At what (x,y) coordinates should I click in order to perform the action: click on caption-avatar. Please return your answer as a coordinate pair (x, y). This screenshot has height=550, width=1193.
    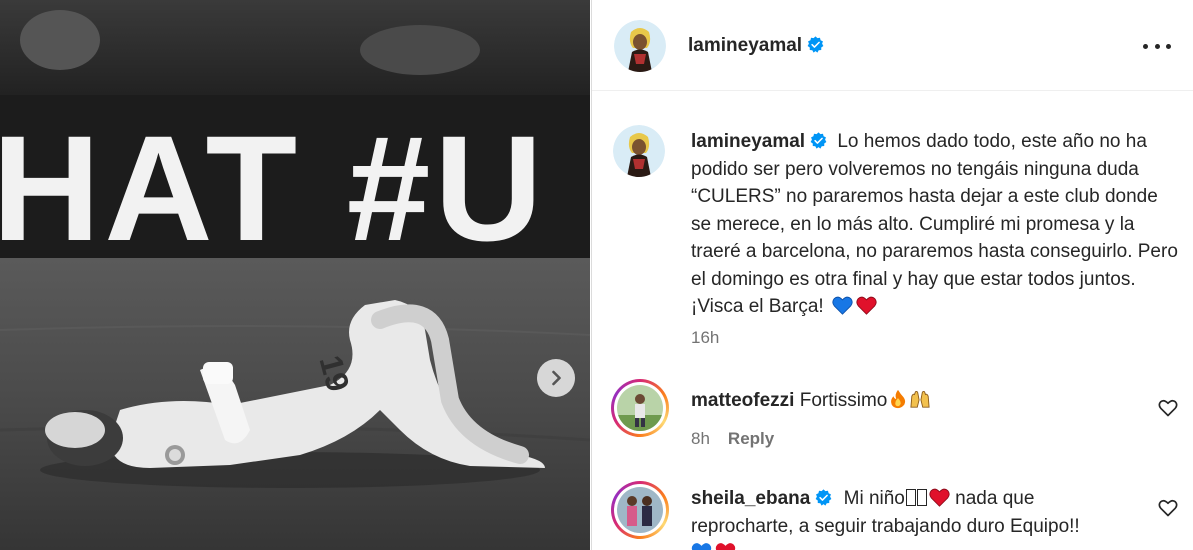
    Looking at the image, I should click on (639, 151).